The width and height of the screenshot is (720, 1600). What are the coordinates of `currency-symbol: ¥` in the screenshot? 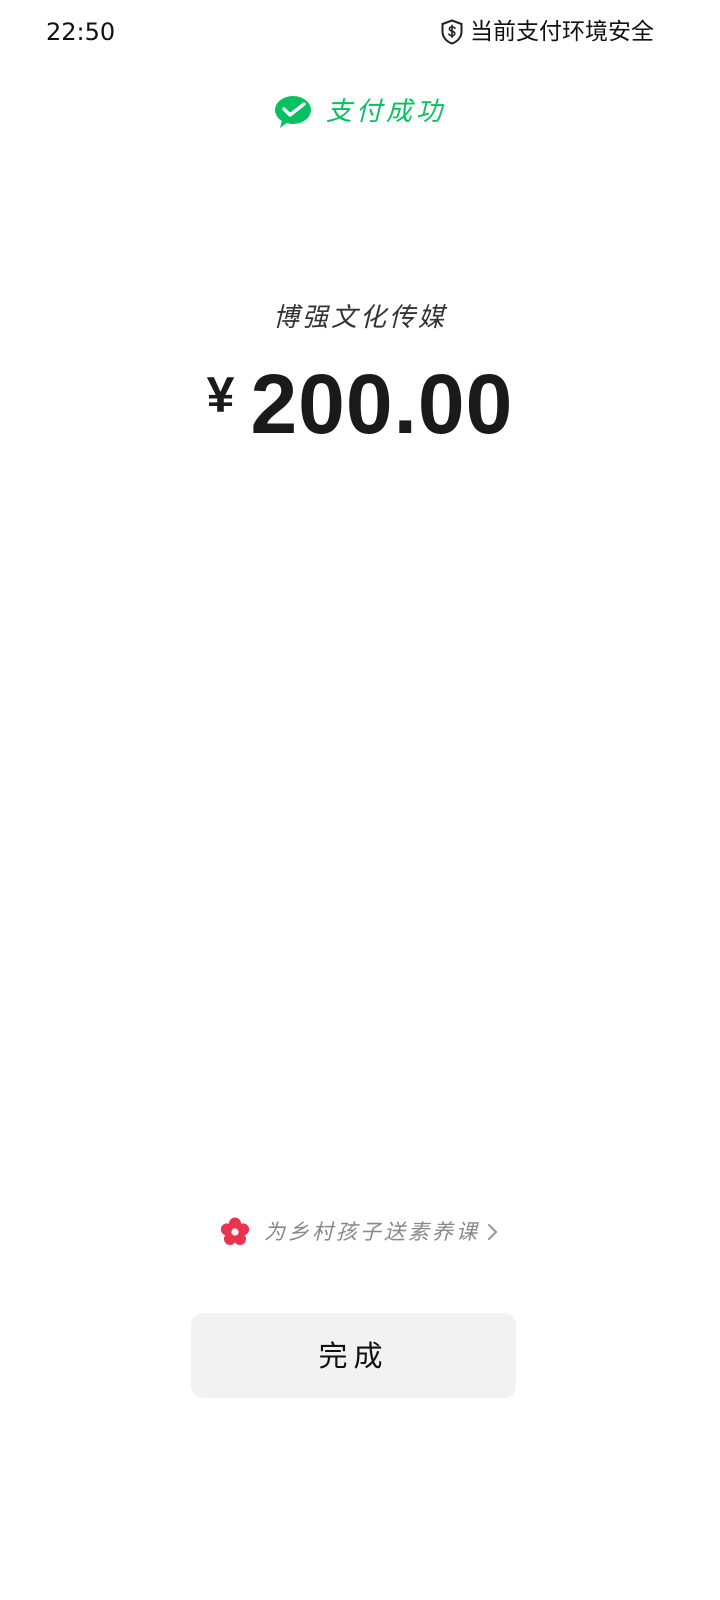 It's located at (220, 395).